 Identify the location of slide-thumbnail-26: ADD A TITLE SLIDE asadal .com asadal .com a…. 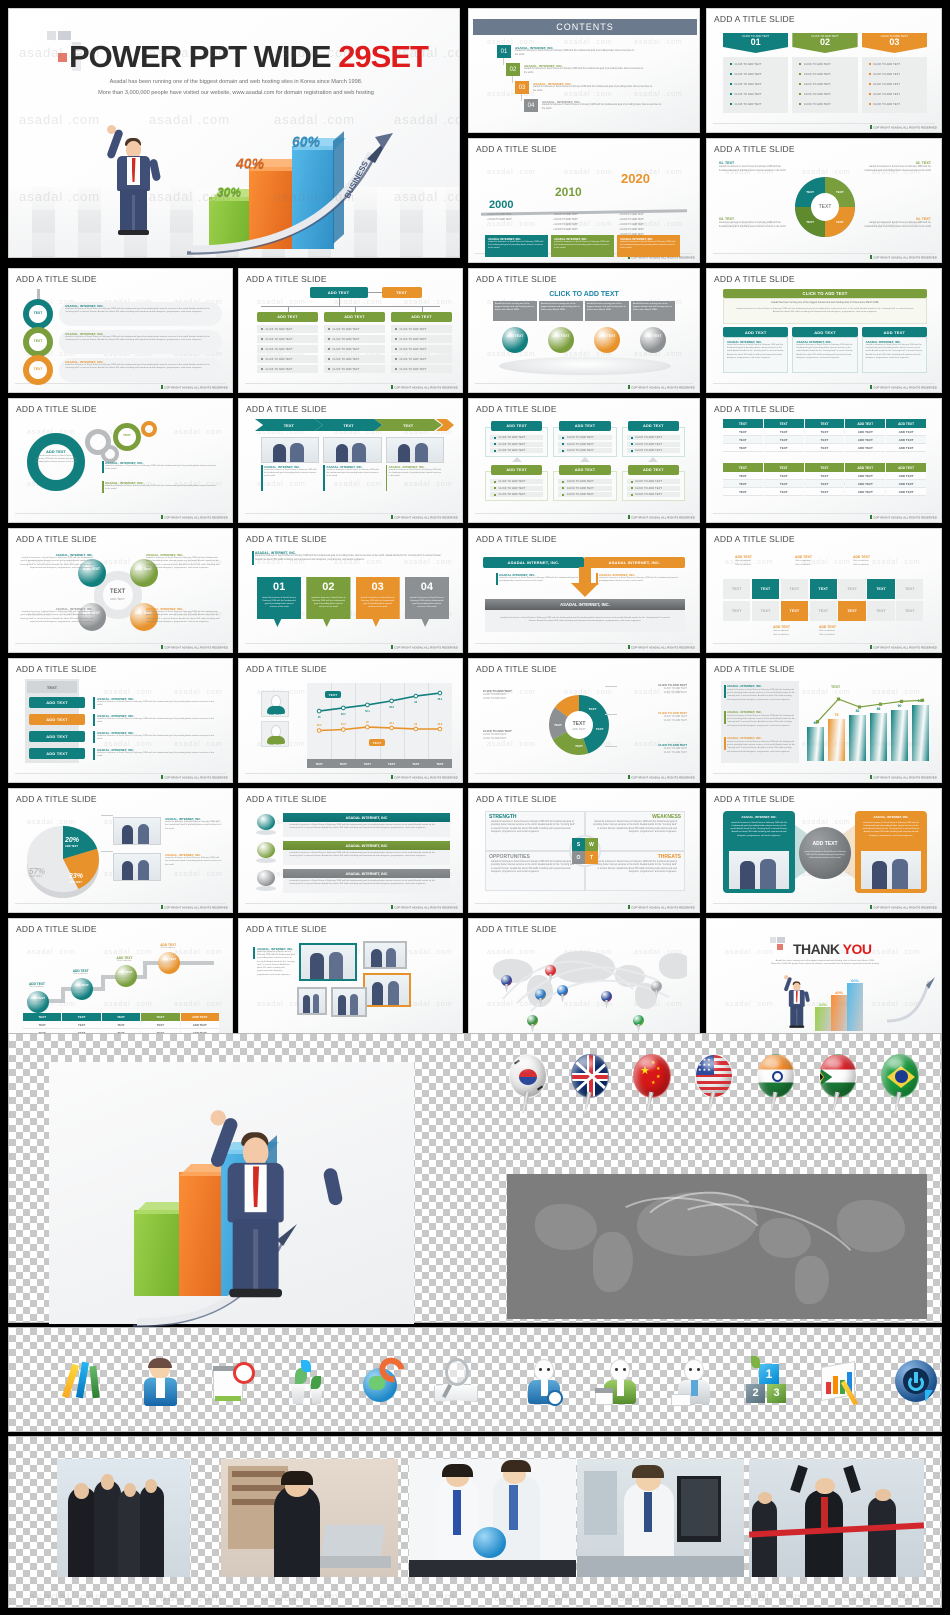
(120, 980).